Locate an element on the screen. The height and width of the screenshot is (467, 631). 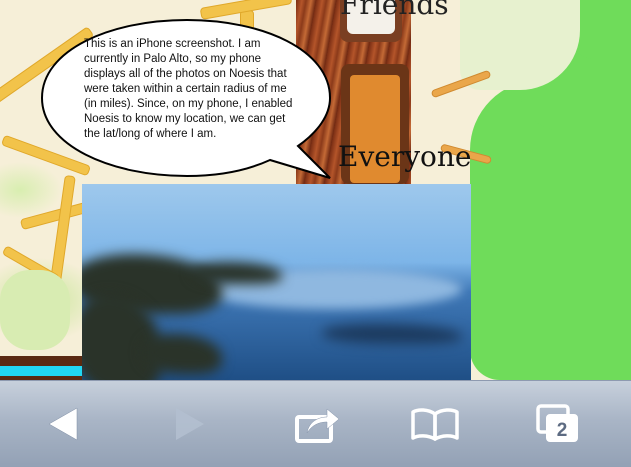
tabs-icon: 2 is located at coordinates (557, 423).